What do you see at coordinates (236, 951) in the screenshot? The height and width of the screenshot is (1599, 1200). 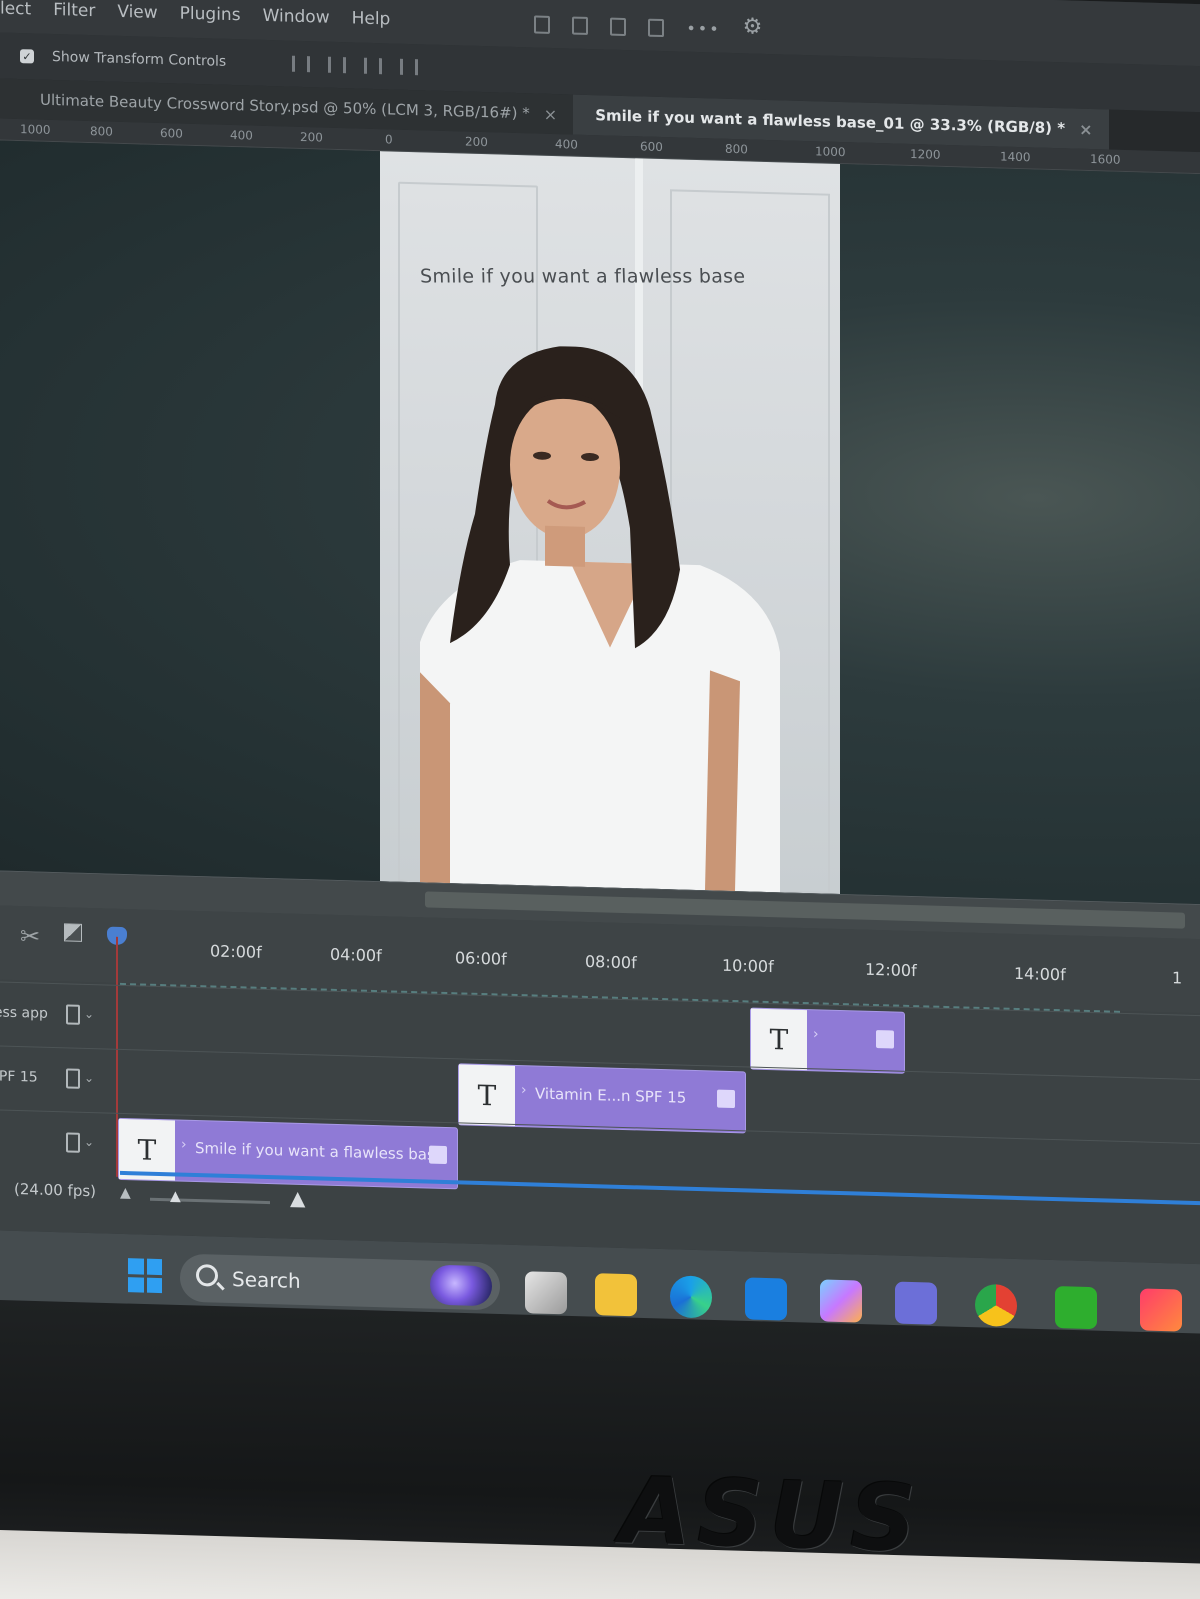 I see `time-tick: 02:00f` at bounding box center [236, 951].